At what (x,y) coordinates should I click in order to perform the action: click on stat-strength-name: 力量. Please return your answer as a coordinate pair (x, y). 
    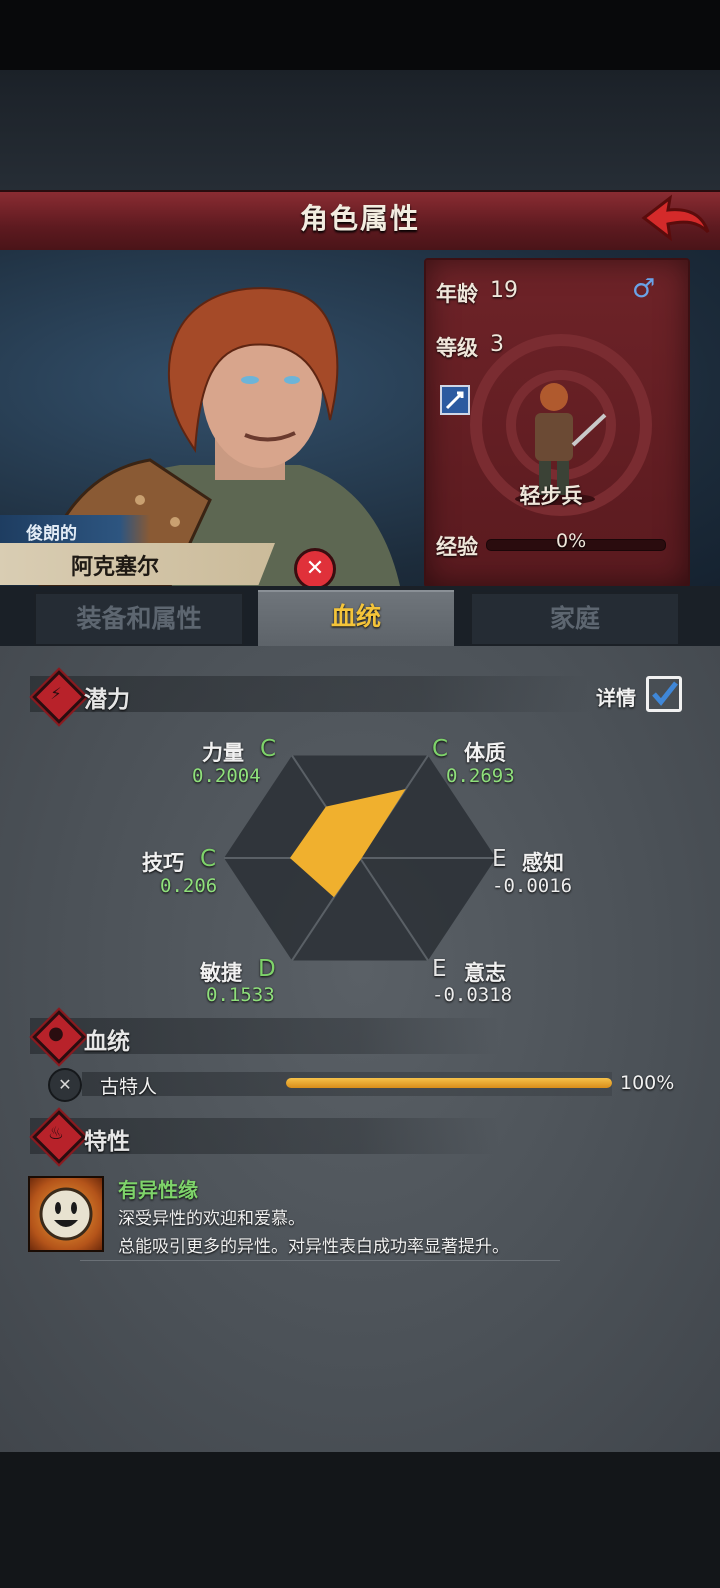
    Looking at the image, I should click on (223, 753).